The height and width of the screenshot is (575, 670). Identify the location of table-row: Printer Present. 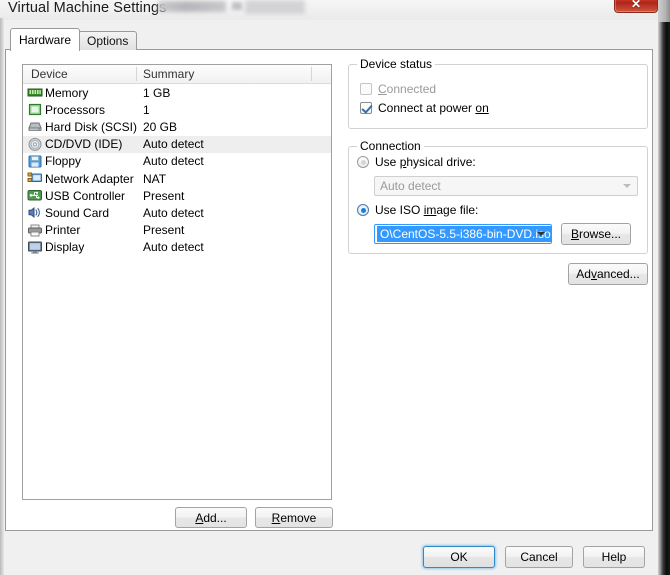
(177, 230).